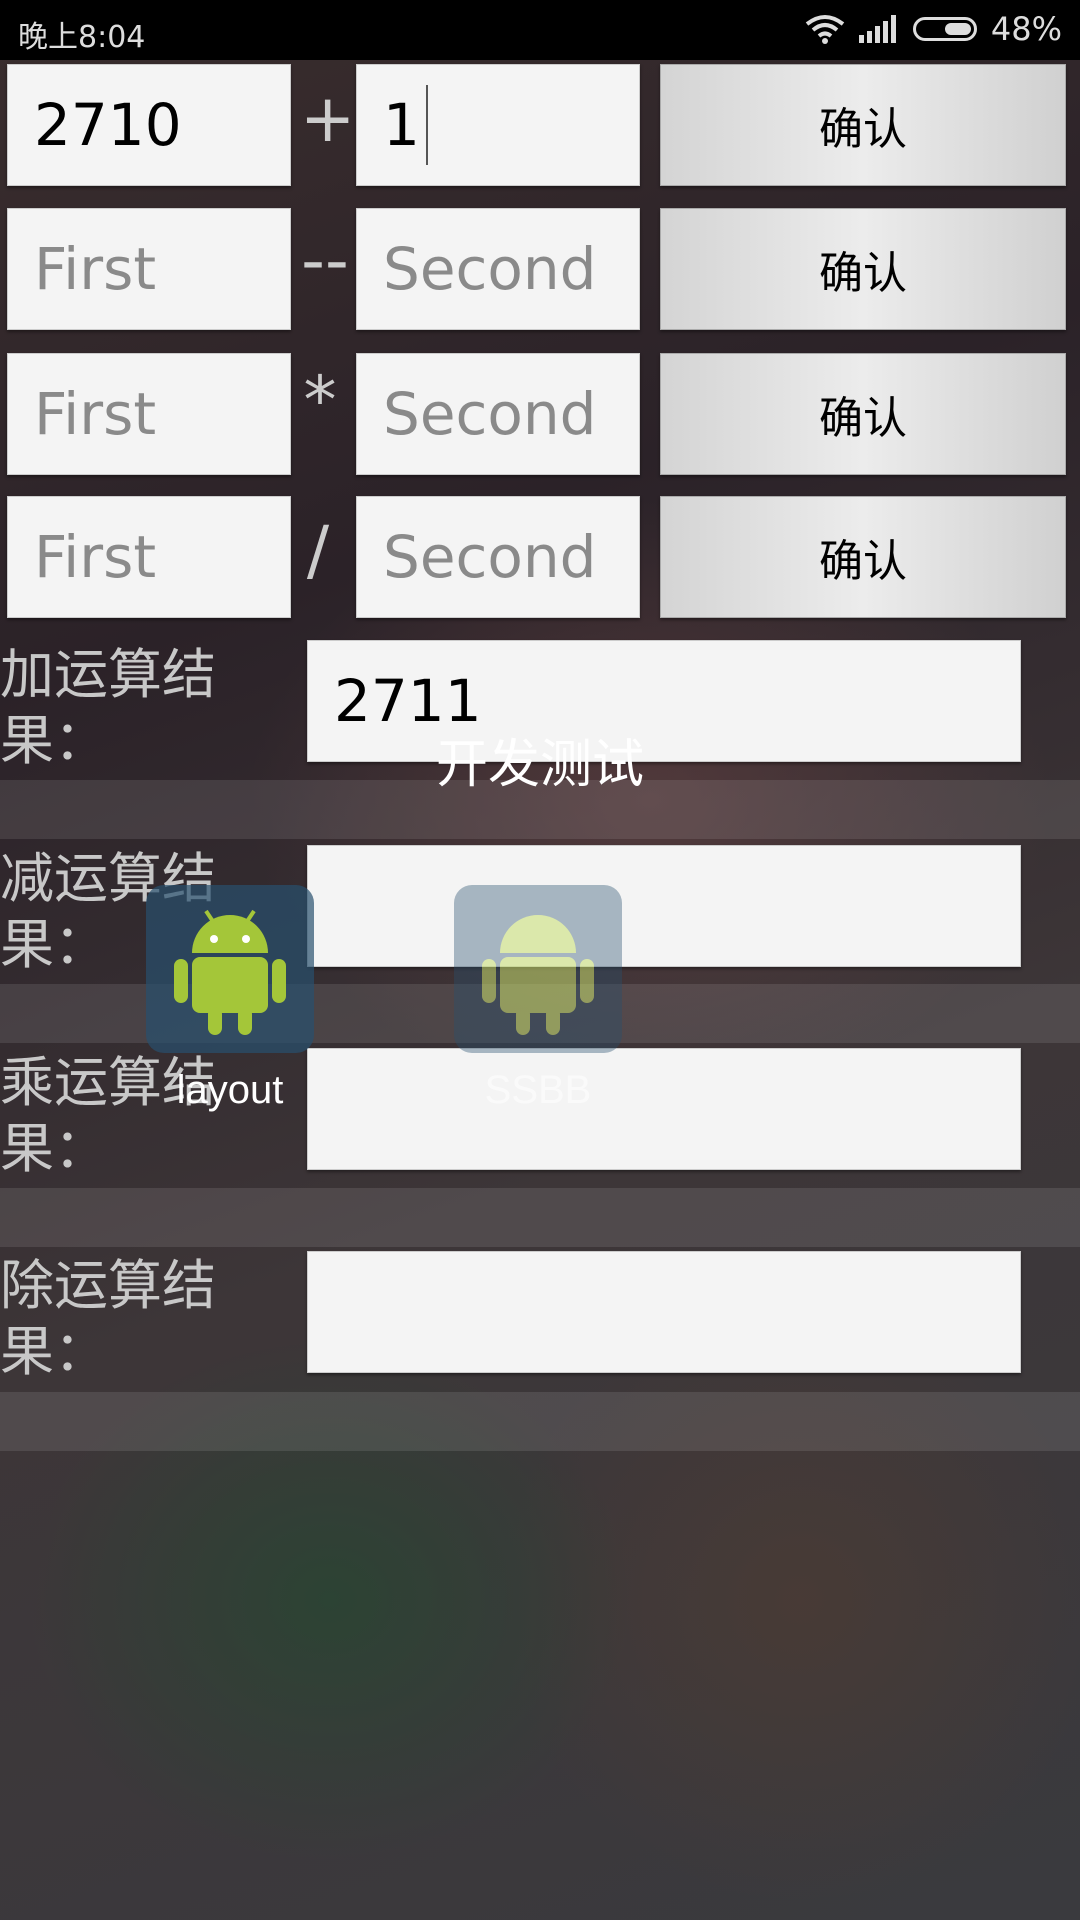  I want to click on app-icon-layout, so click(230, 969).